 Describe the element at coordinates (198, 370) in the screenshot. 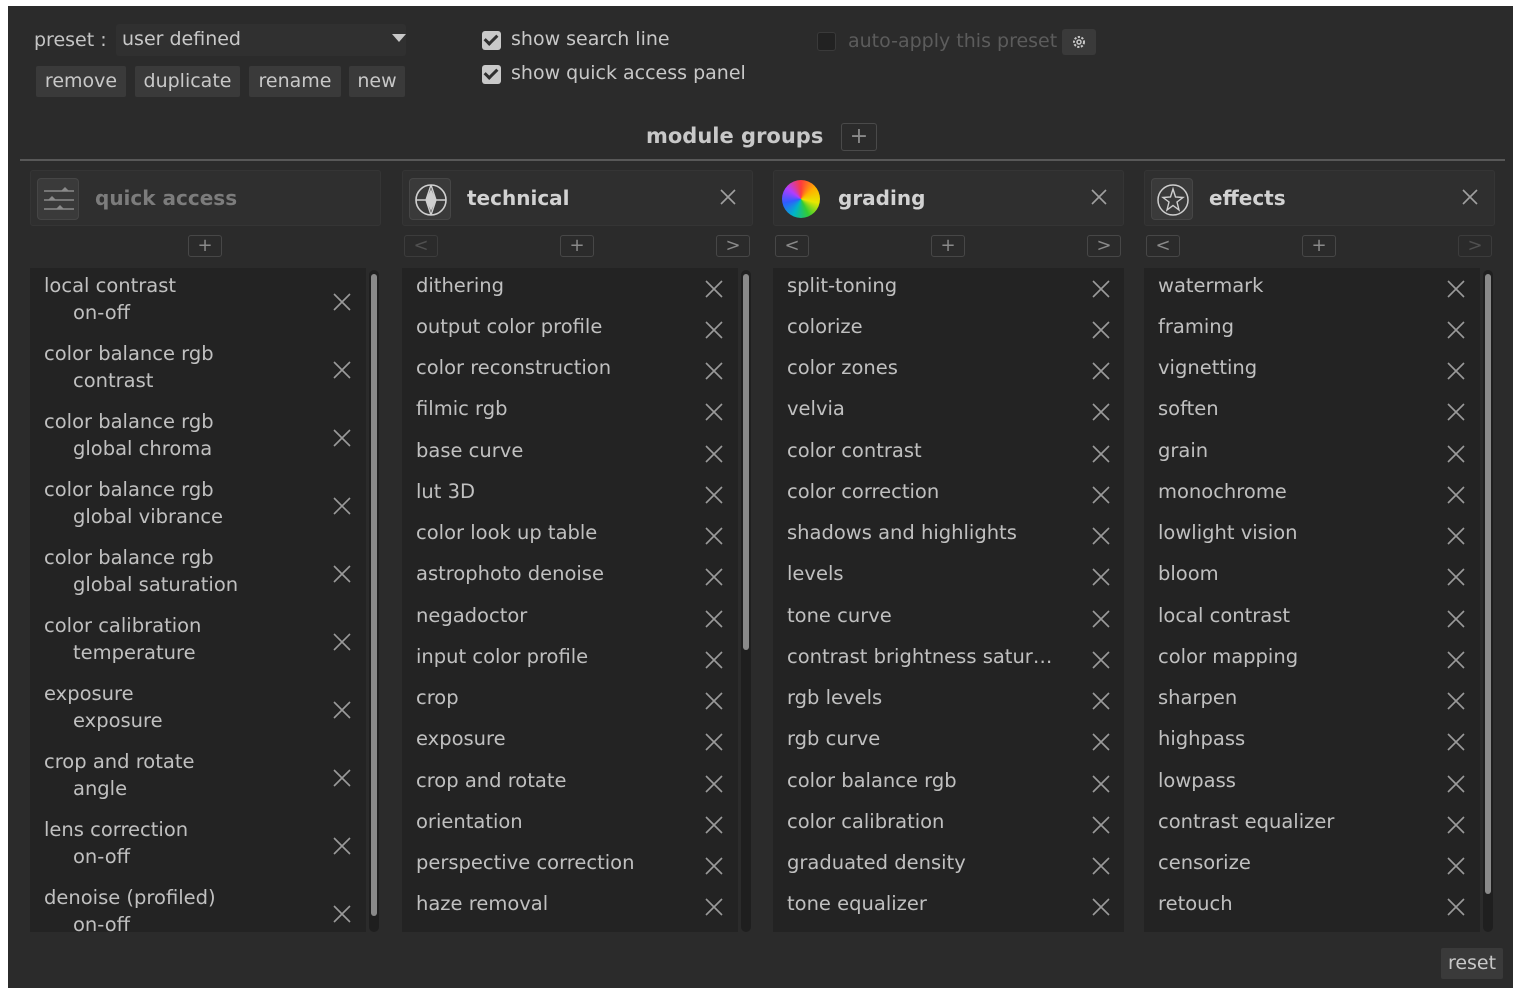

I see `list-item: color balance rgb contrast` at that location.